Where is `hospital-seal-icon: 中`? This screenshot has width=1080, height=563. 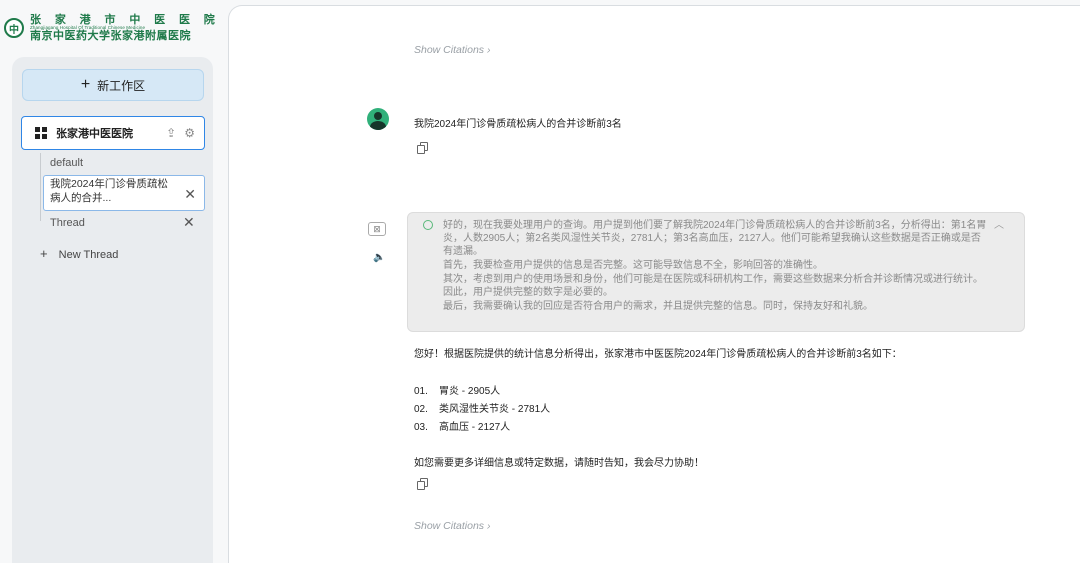 hospital-seal-icon: 中 is located at coordinates (14, 28).